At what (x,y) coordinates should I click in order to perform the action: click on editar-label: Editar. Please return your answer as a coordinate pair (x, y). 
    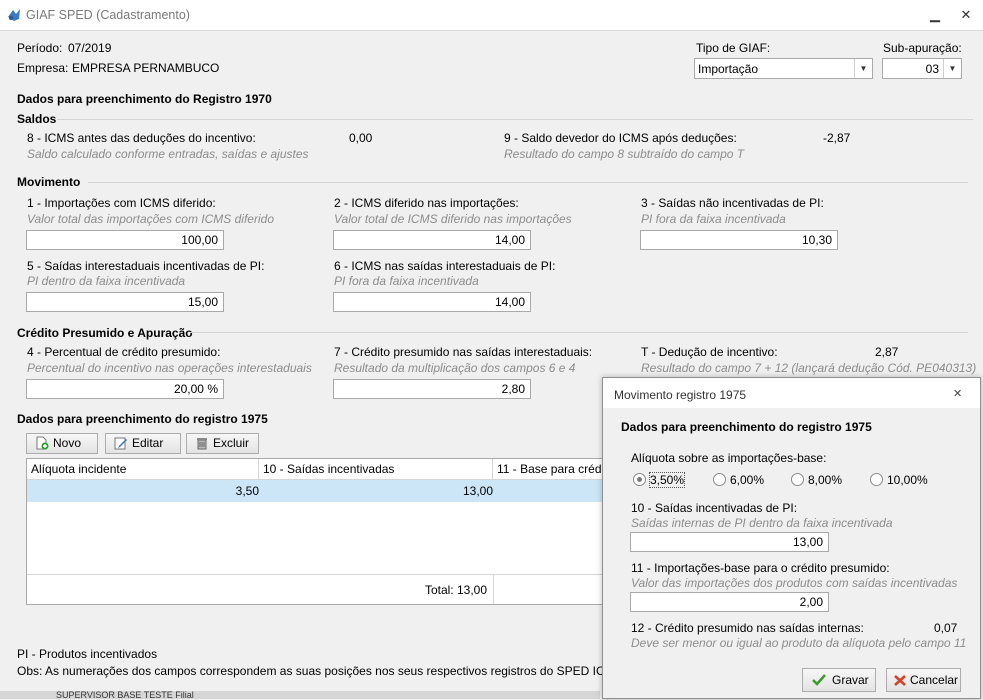
    Looking at the image, I should click on (148, 443).